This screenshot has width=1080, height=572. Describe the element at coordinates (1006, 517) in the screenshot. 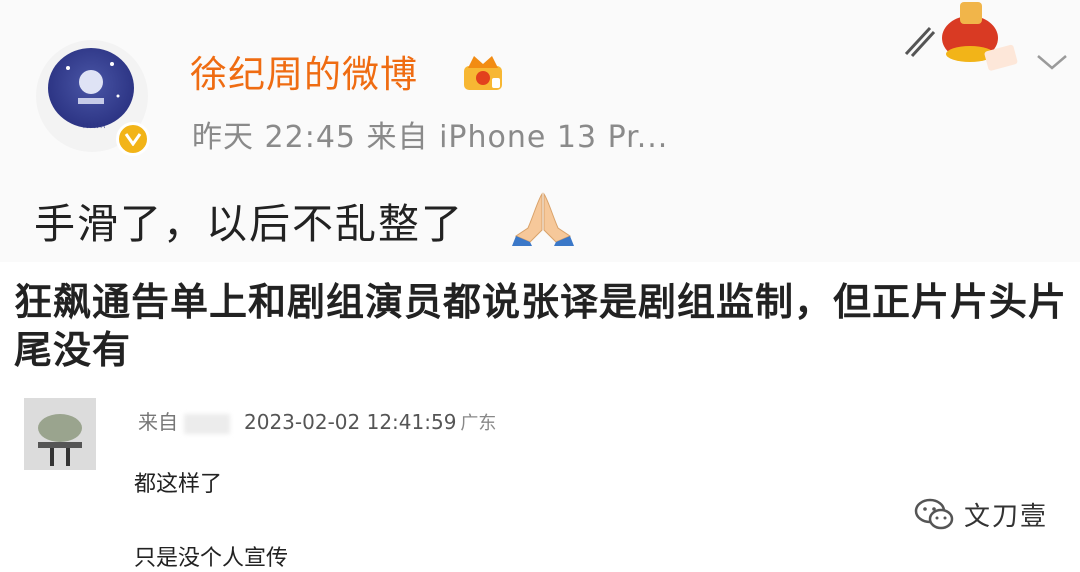

I see `watermark-text: 文刀壹` at that location.